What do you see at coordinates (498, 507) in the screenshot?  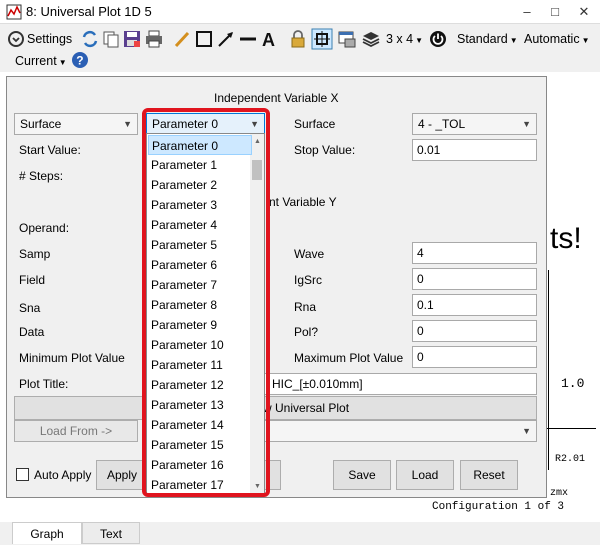 I see `plot-configuration: Configuration 1 of 3` at bounding box center [498, 507].